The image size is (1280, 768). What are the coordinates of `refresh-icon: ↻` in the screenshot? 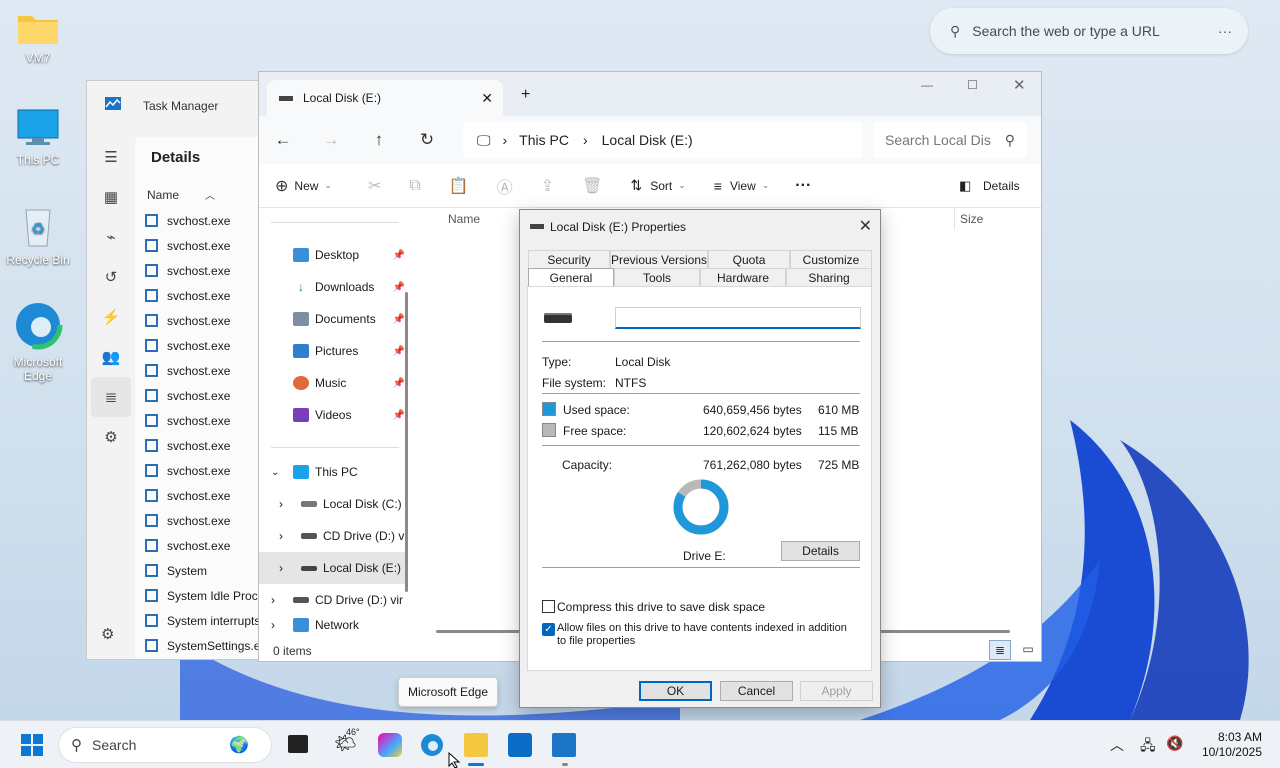 It's located at (427, 140).